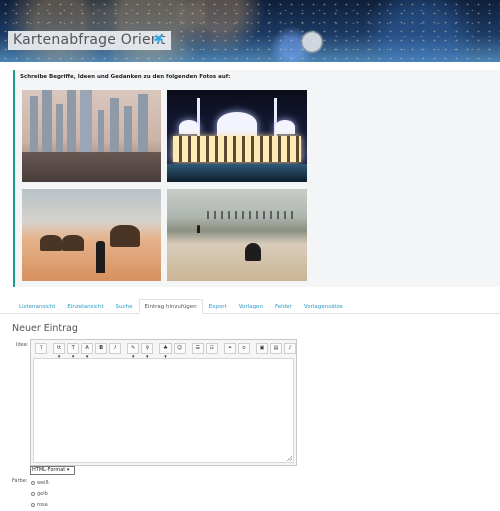 The height and width of the screenshot is (511, 500). What do you see at coordinates (115, 348) in the screenshot?
I see `italic-button: I` at bounding box center [115, 348].